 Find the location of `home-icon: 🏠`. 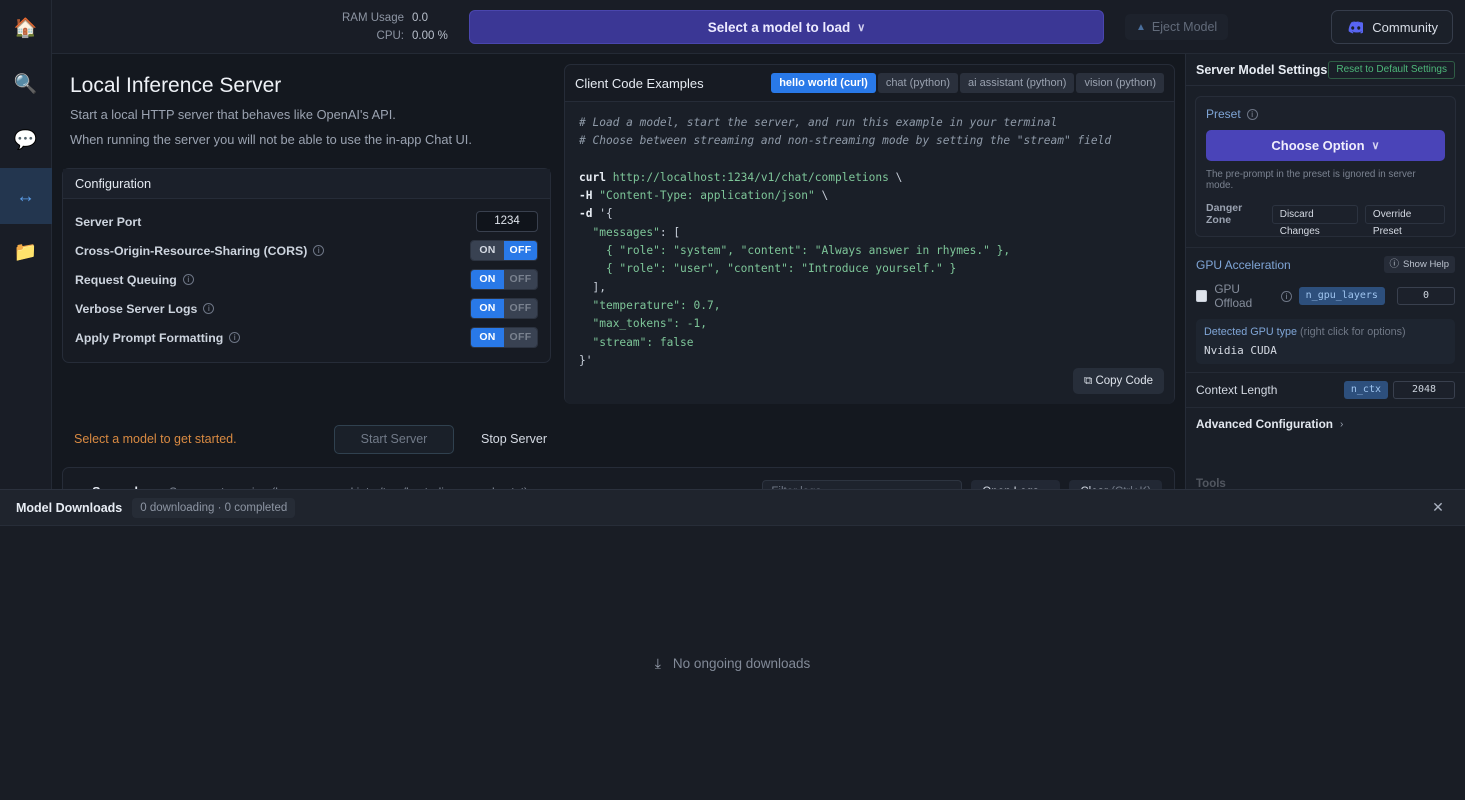

home-icon: 🏠 is located at coordinates (25, 28).